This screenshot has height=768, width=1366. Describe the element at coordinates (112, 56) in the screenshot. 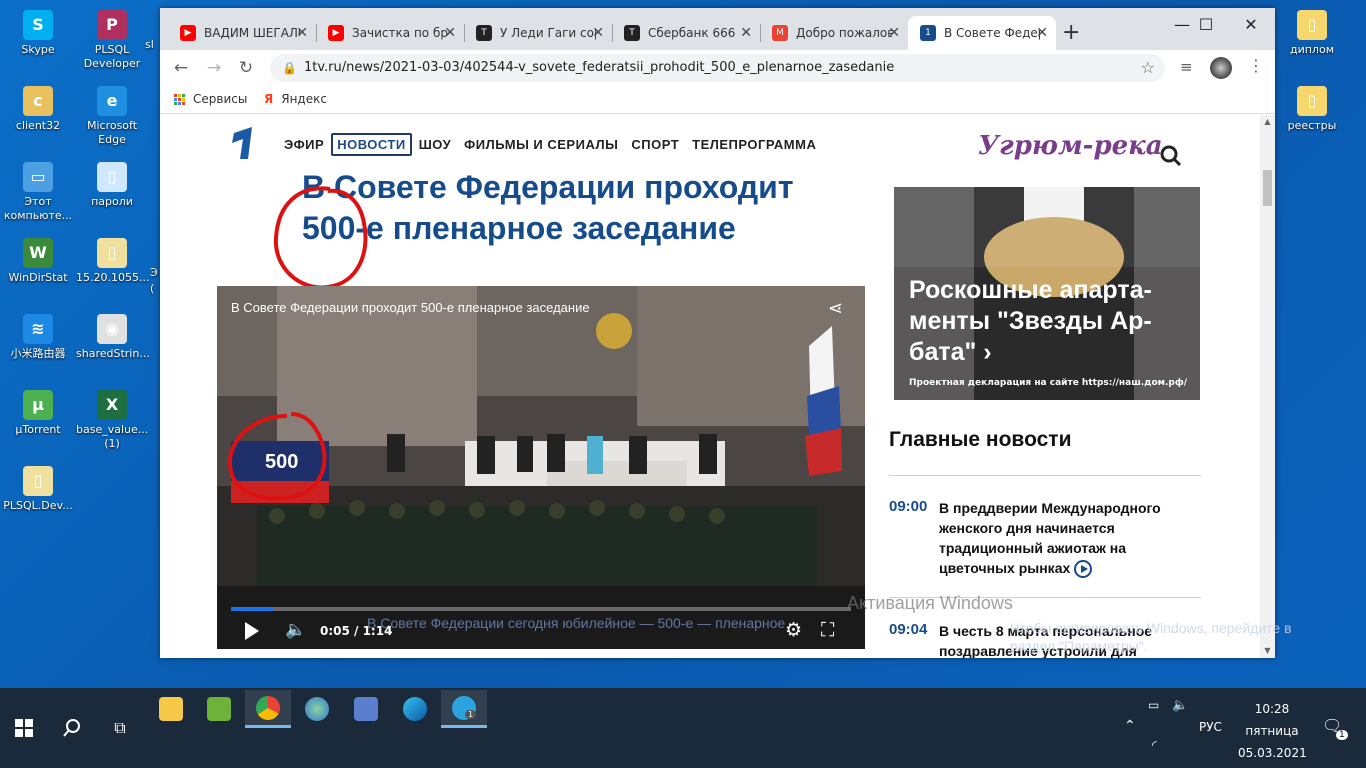

I see `desktop-icon-label: PLSQL Developer` at that location.